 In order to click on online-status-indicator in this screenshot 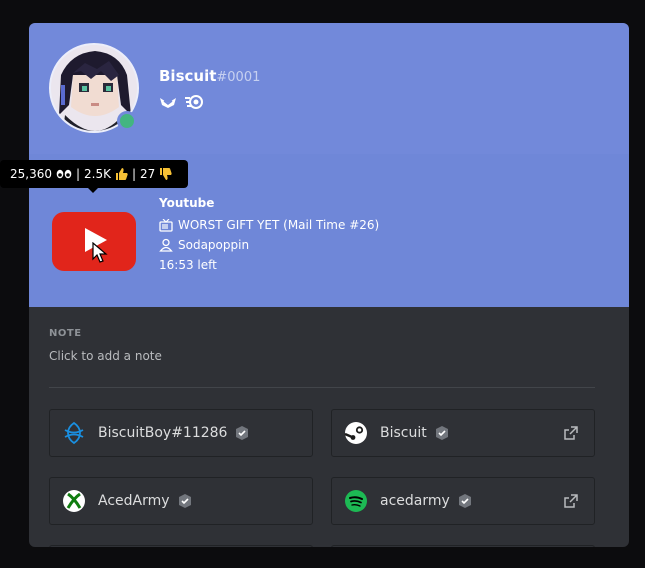, I will do `click(127, 121)`.